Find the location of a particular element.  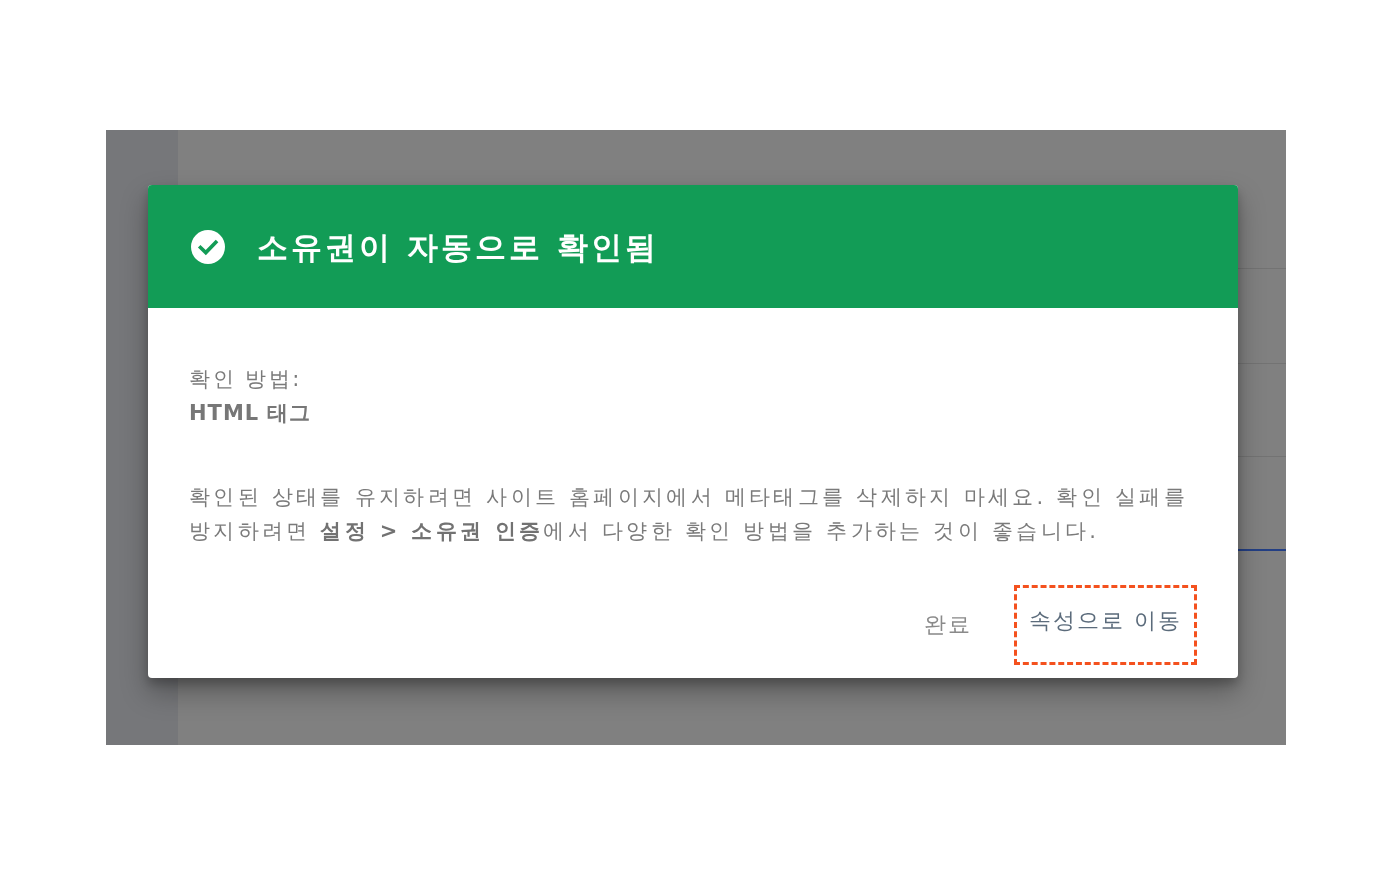

action-button: 완료 is located at coordinates (948, 625).